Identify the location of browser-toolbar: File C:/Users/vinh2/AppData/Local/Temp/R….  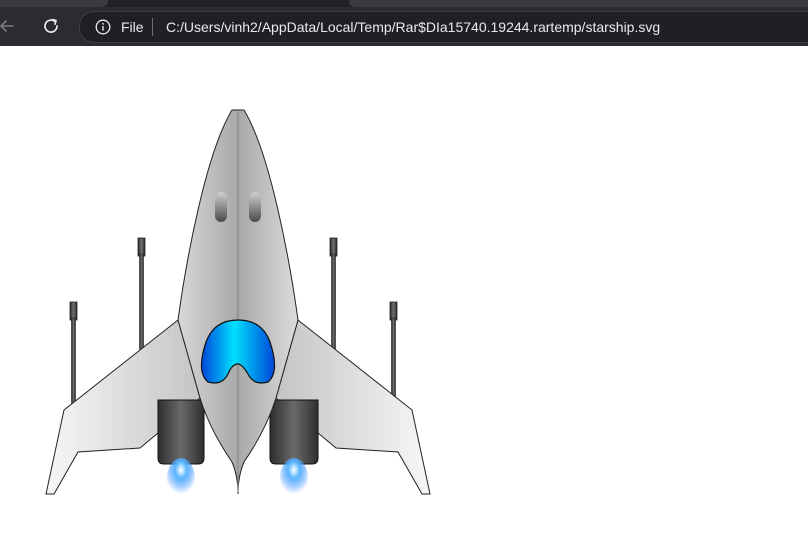
(404, 27).